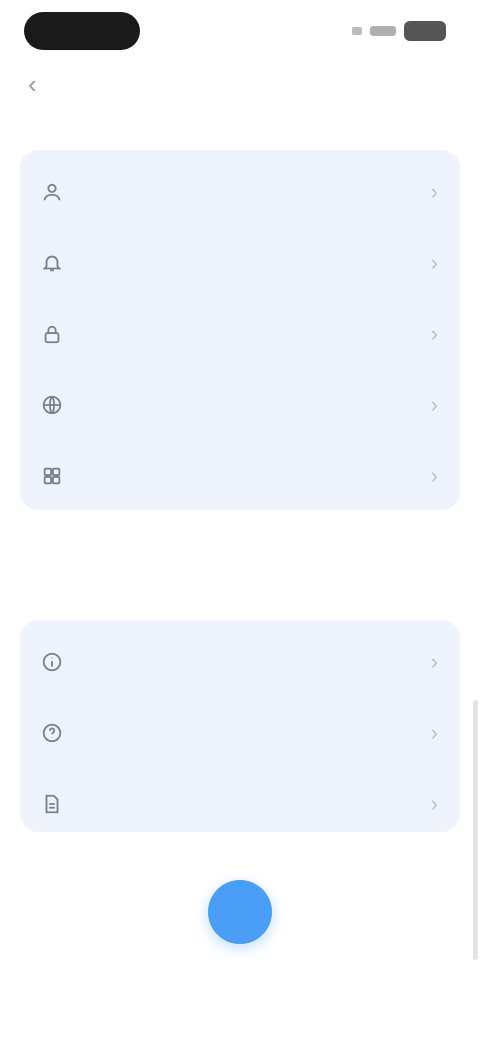  I want to click on settings-row-2: ›, so click(240, 262).